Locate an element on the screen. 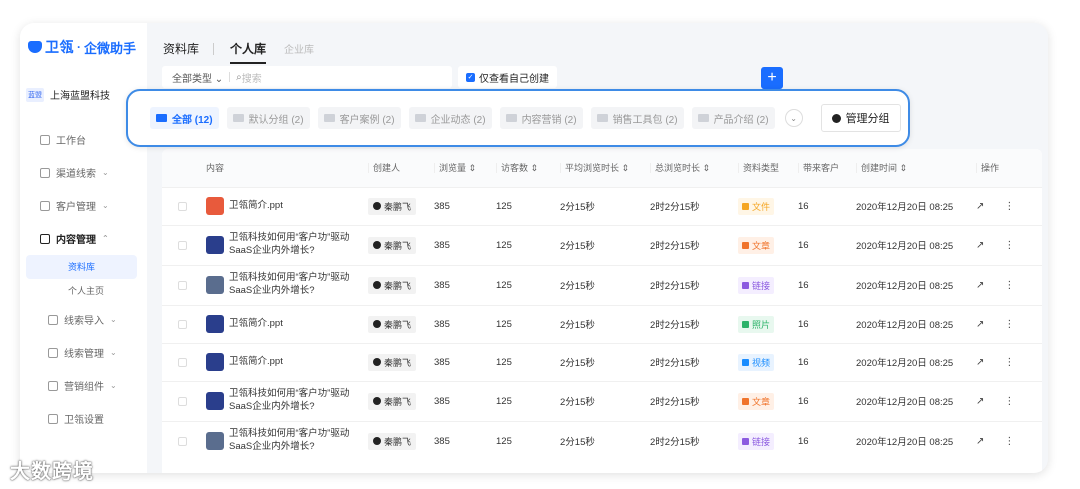  content-title: 卫瓴科技如何用“客户功”驱动SaaS企业内外增长? is located at coordinates (289, 400).